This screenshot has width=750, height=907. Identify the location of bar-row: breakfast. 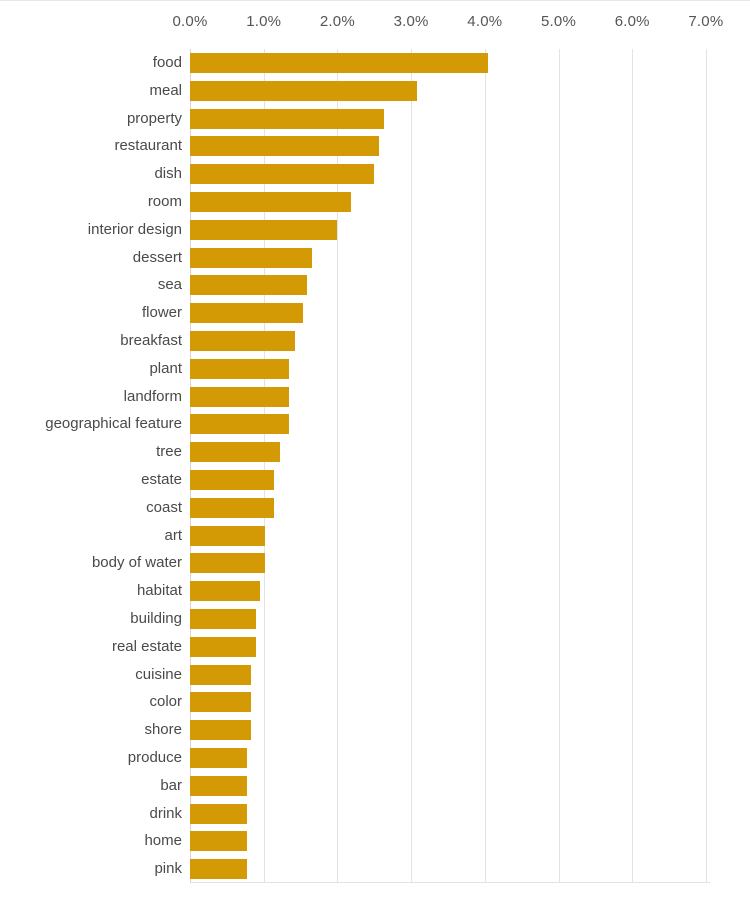
(375, 341).